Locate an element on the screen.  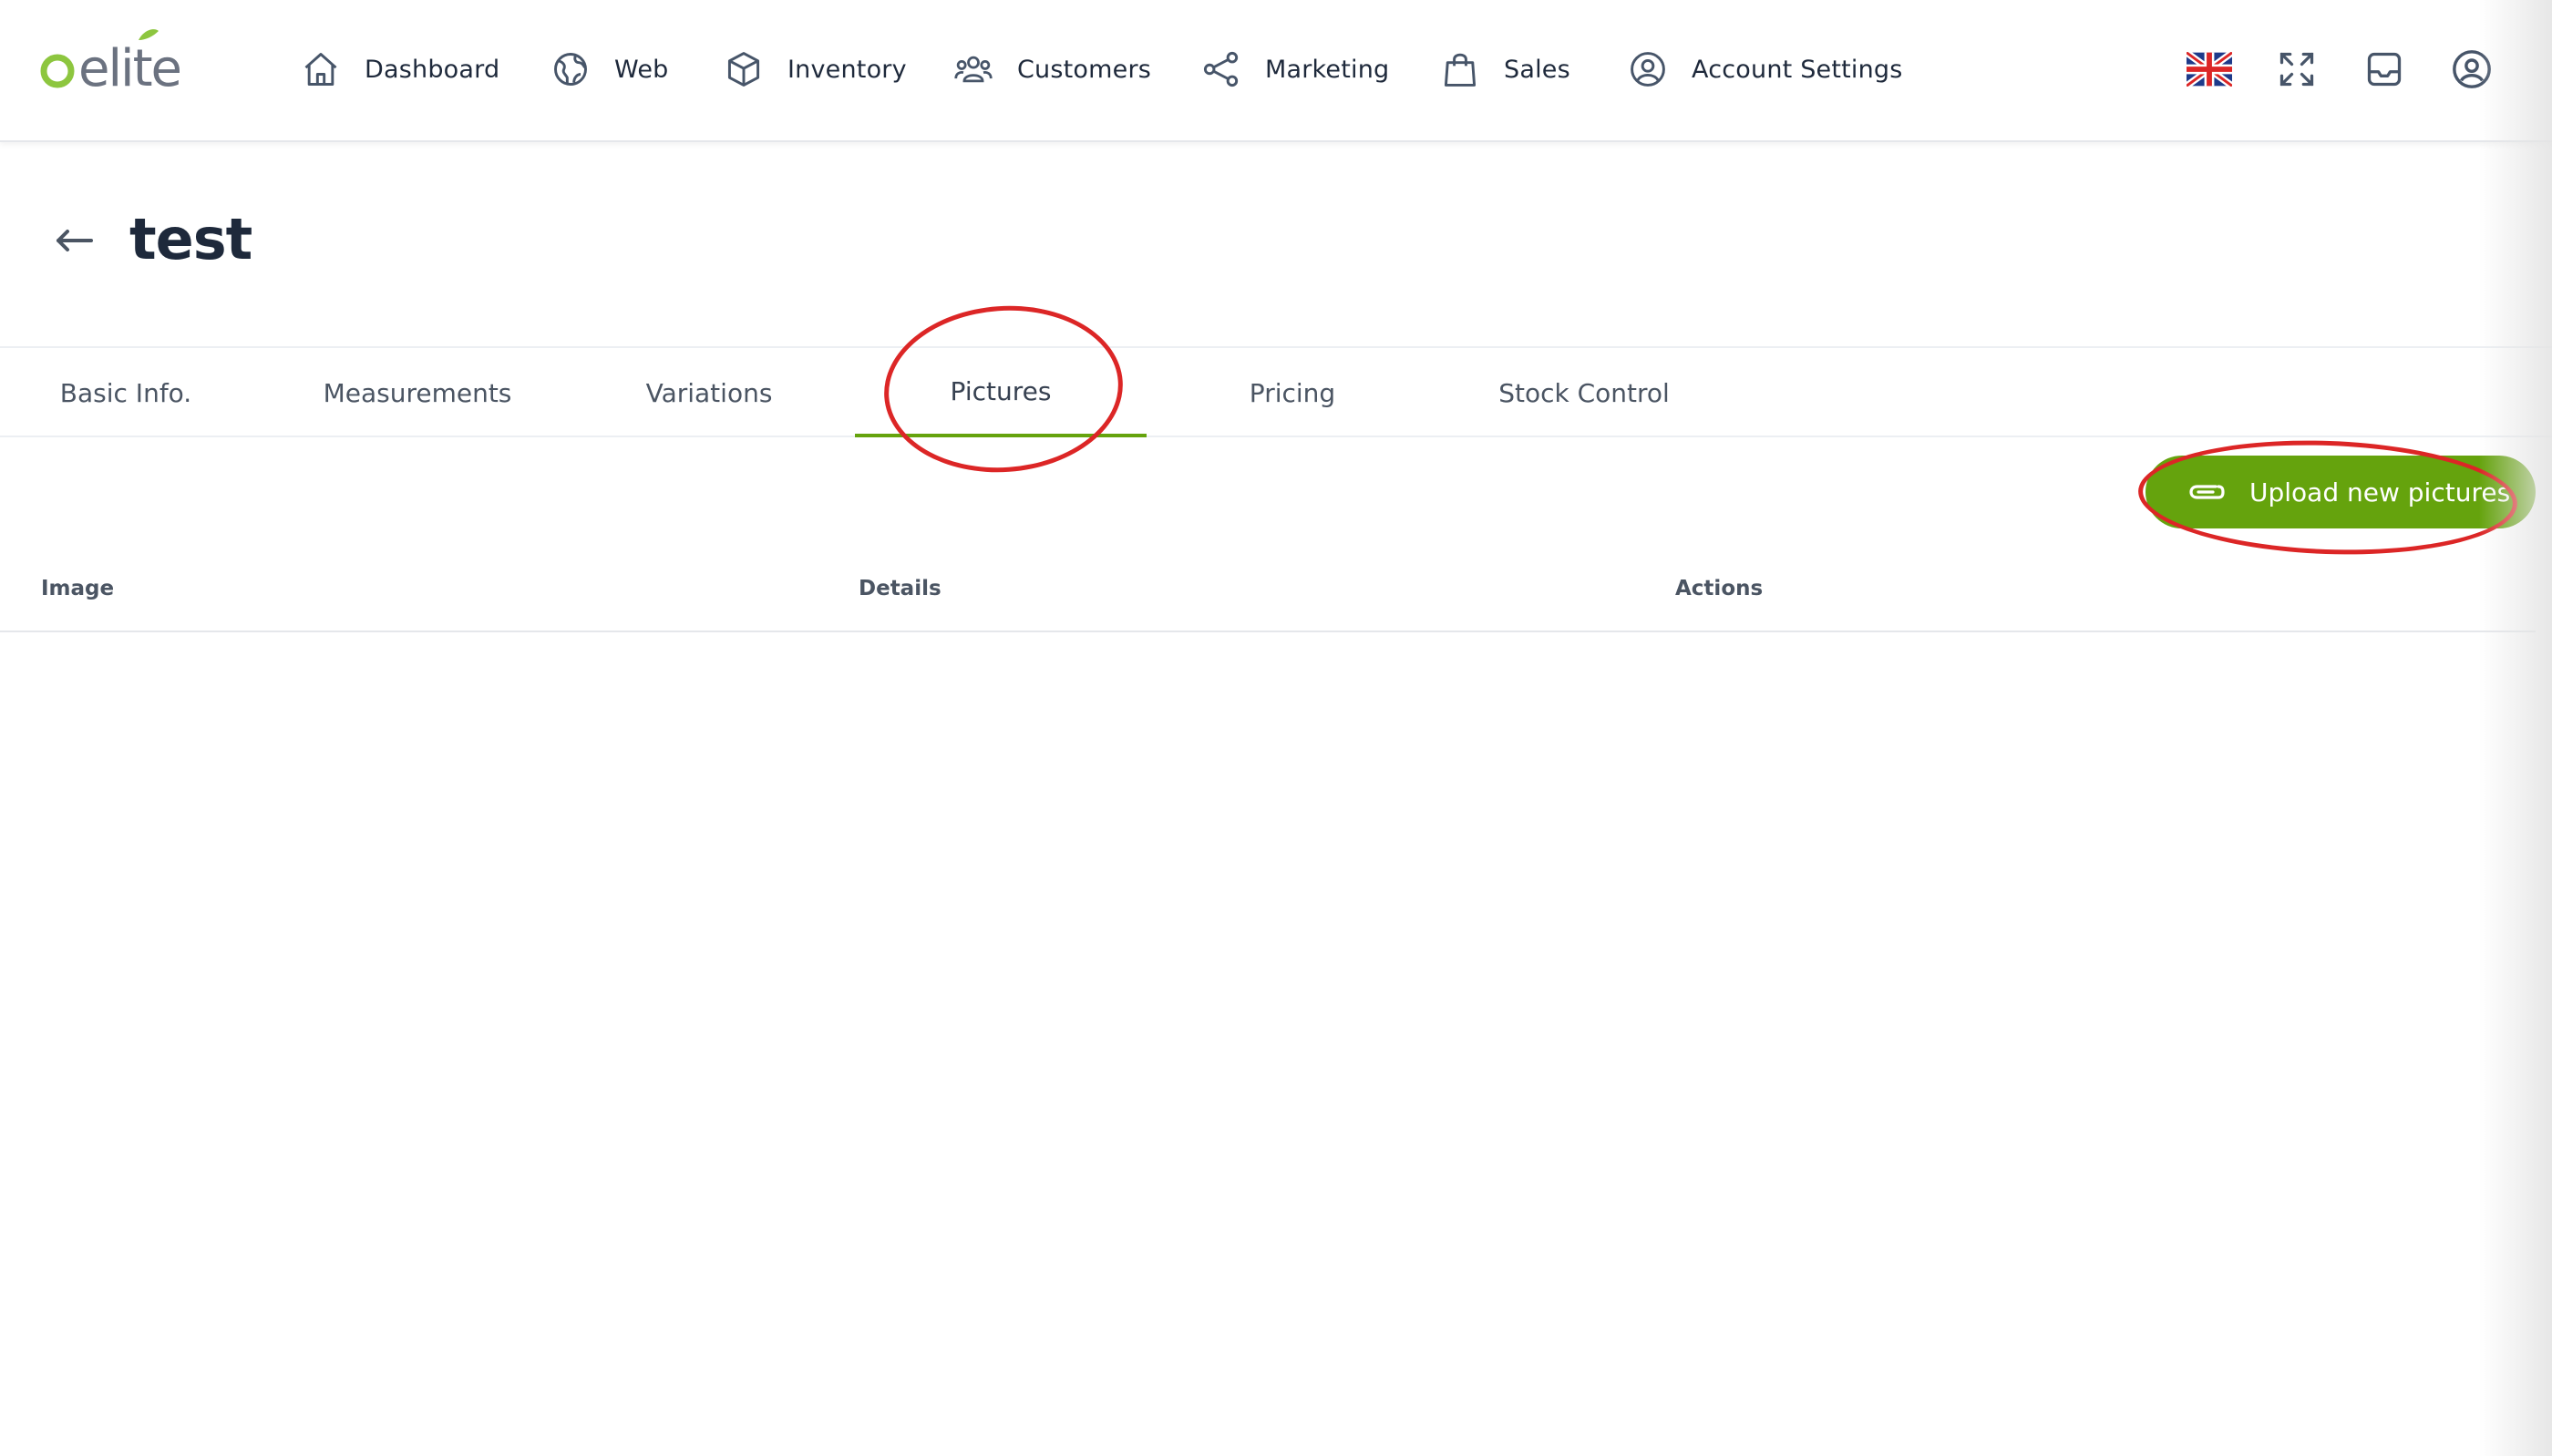
profile-icon is located at coordinates (2472, 69).